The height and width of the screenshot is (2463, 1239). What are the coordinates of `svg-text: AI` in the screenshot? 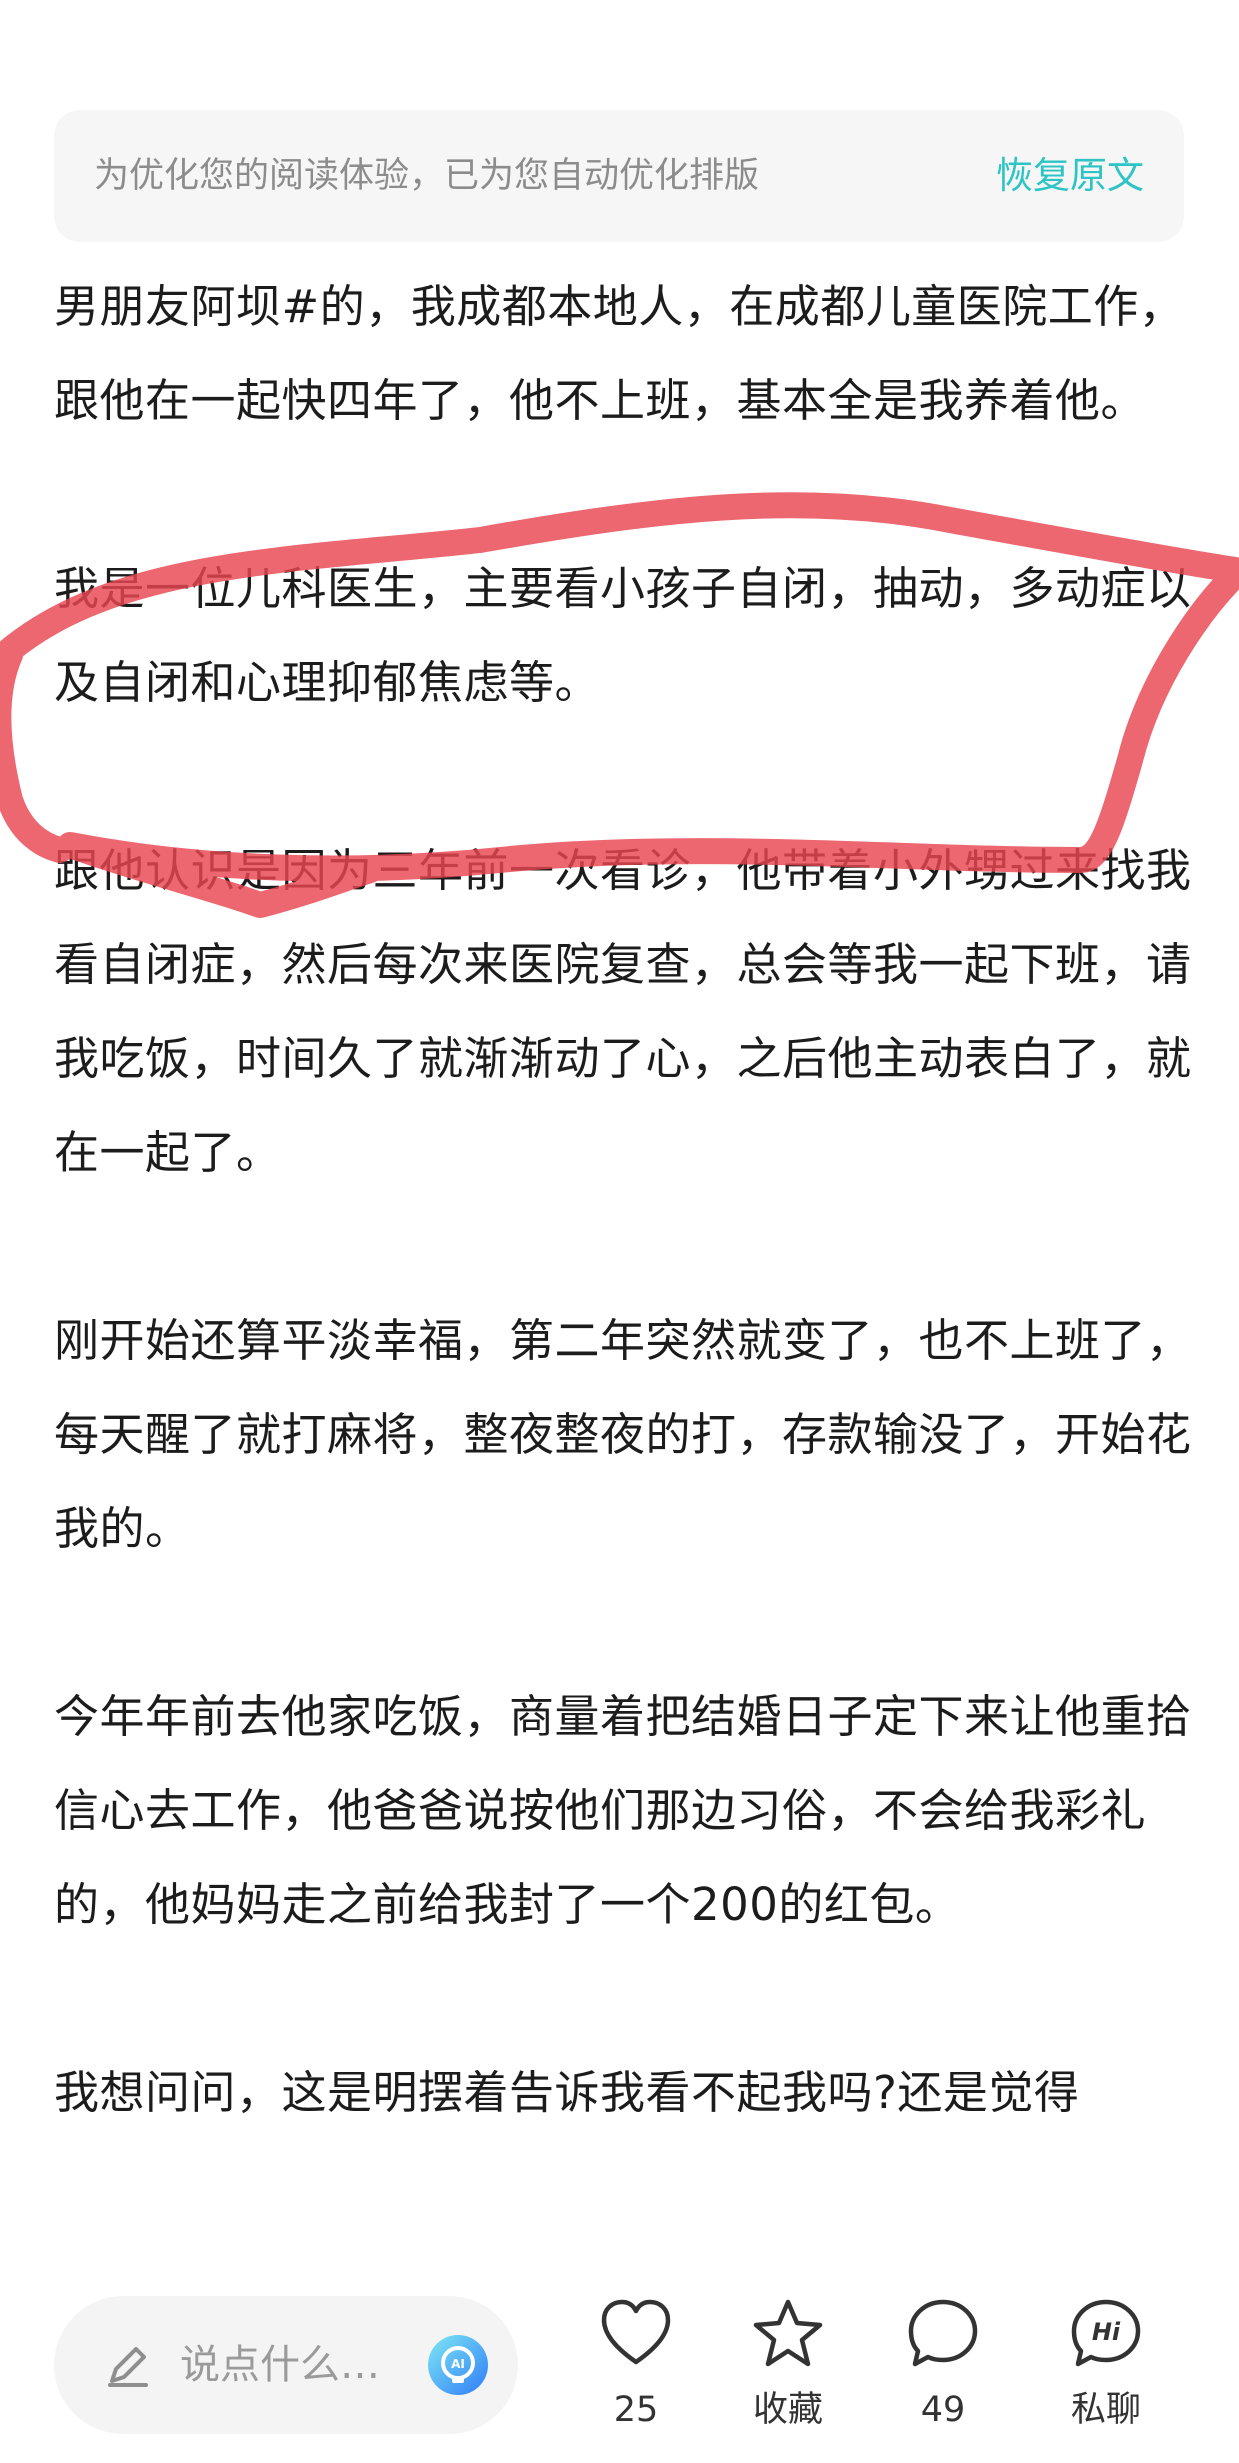 It's located at (458, 2364).